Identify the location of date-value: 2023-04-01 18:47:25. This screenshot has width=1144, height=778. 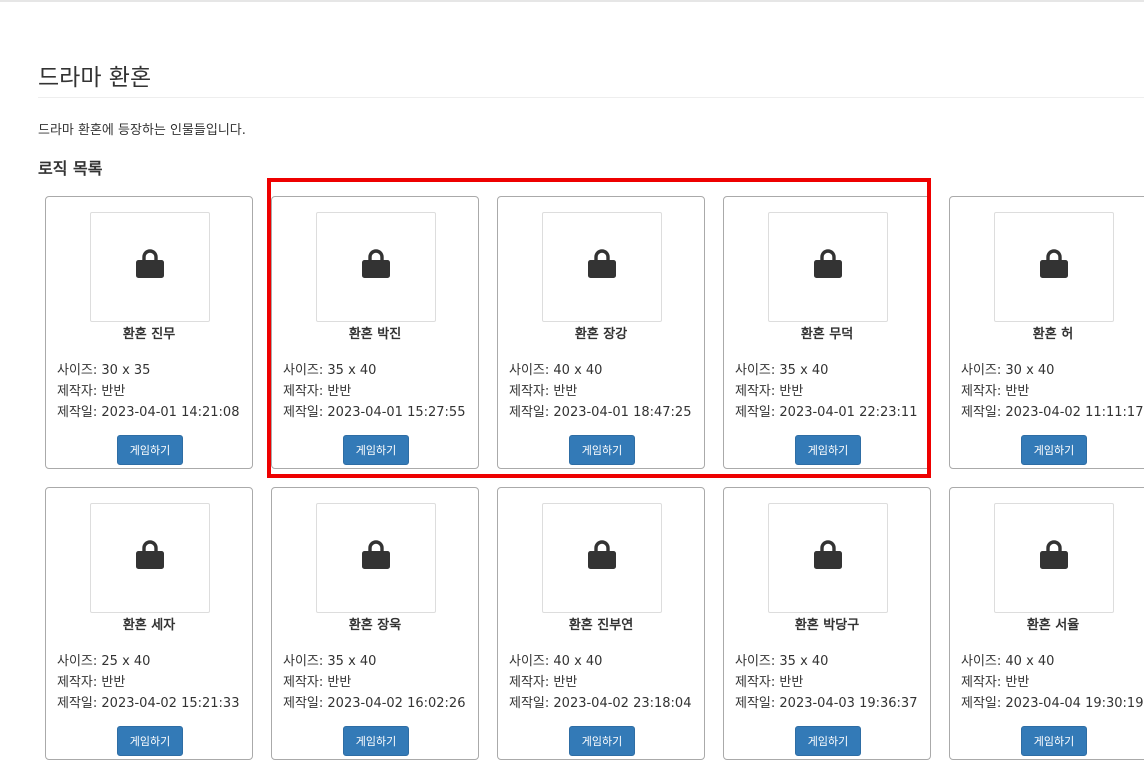
(622, 412).